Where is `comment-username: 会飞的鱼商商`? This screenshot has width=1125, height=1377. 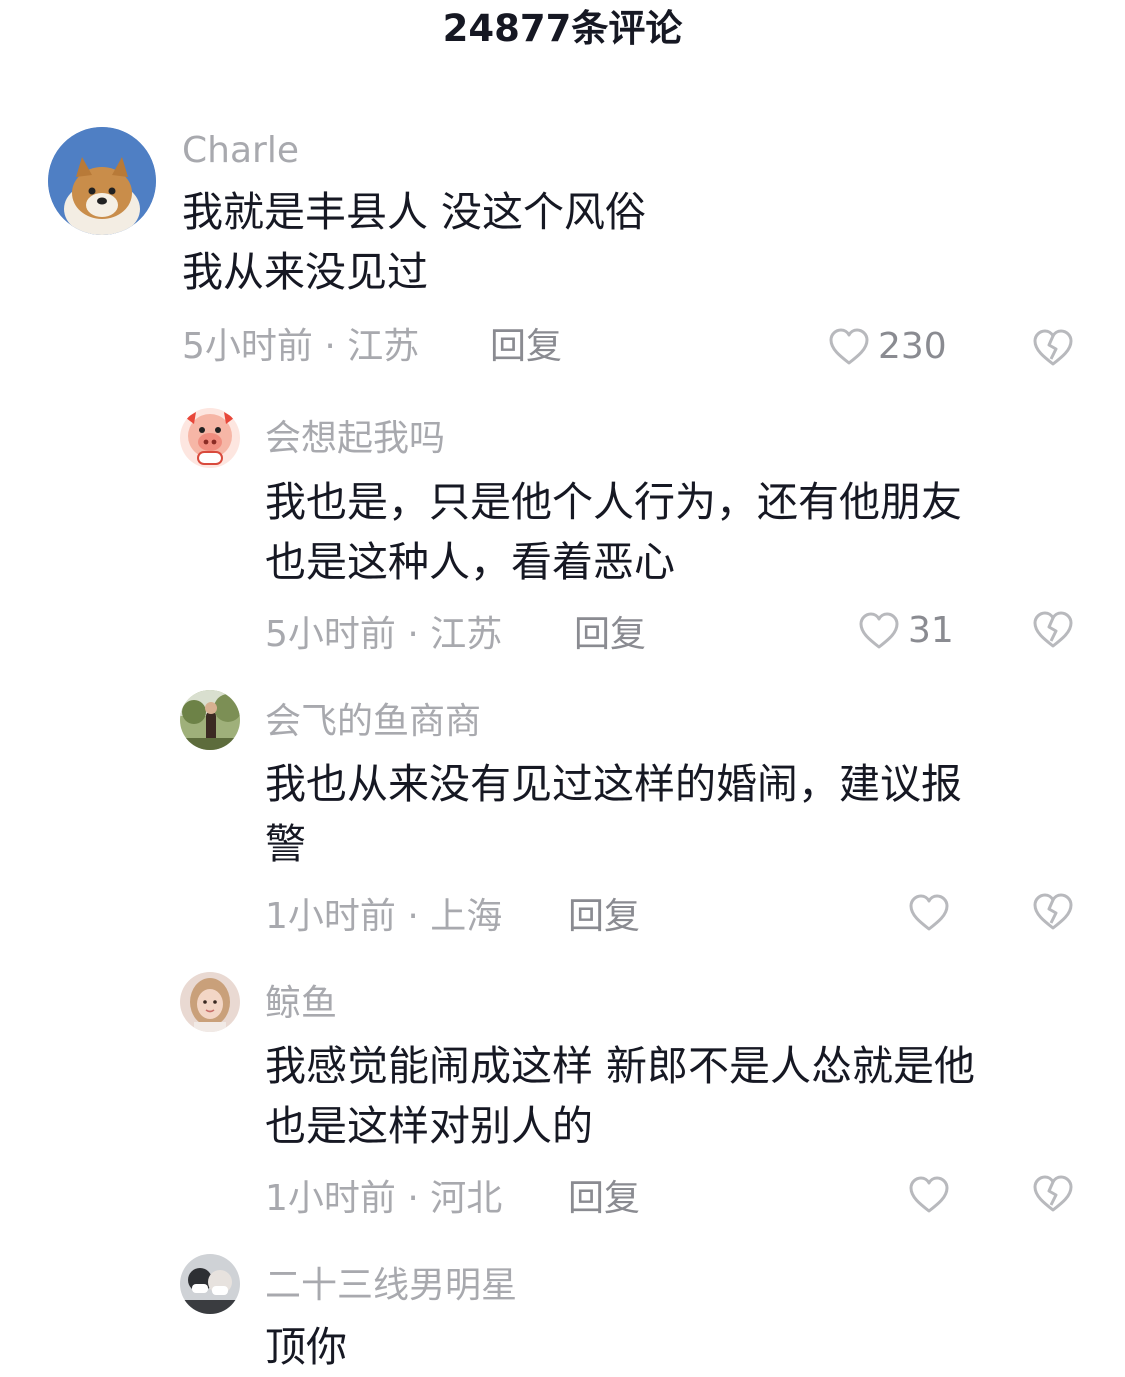 comment-username: 会飞的鱼商商 is located at coordinates (373, 722).